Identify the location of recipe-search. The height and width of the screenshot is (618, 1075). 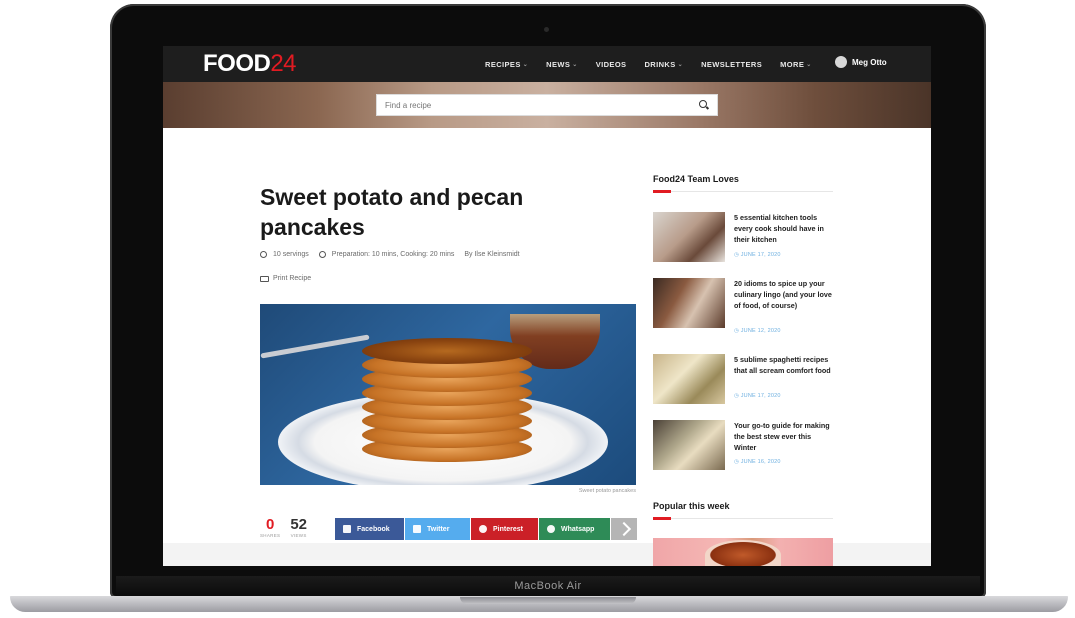
(547, 105).